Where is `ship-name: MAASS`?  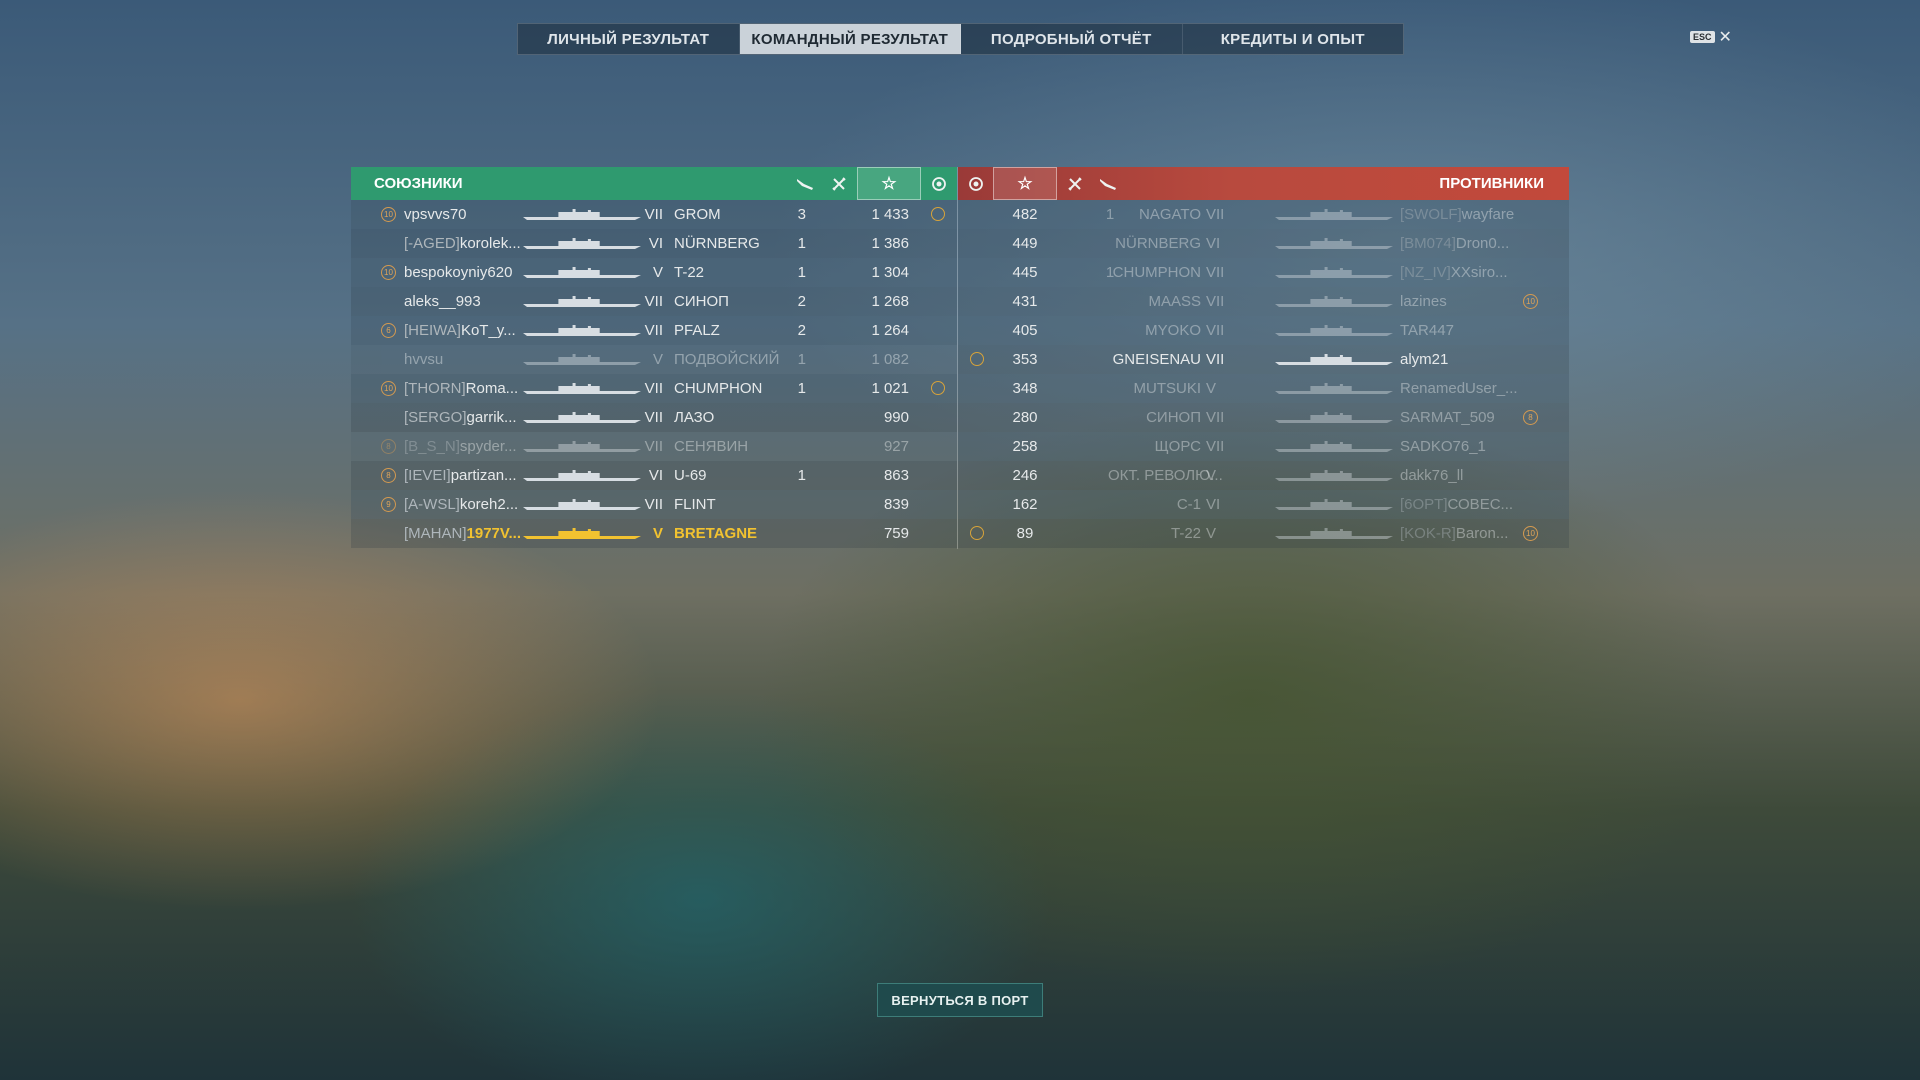
ship-name: MAASS is located at coordinates (1174, 301).